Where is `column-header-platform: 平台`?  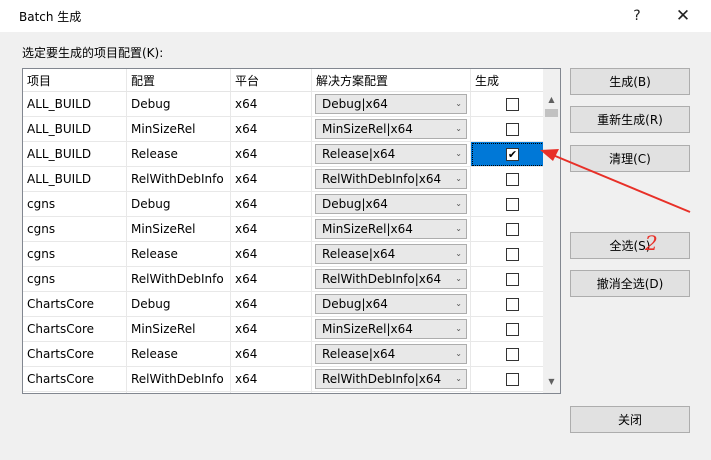 column-header-platform: 平台 is located at coordinates (271, 80).